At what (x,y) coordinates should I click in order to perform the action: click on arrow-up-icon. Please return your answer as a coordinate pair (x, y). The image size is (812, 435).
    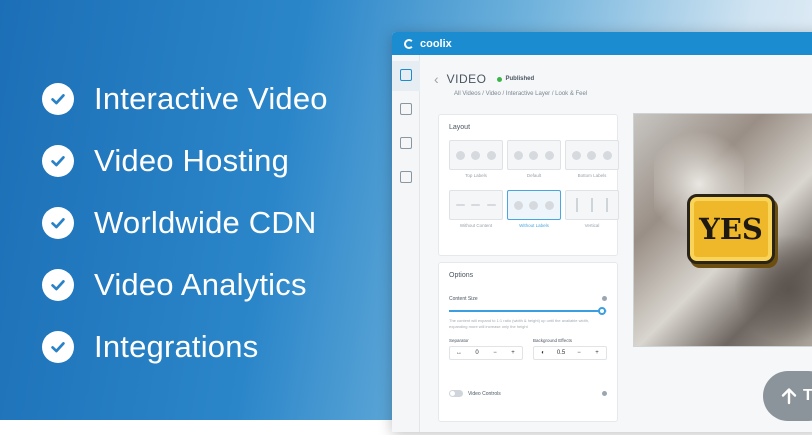
    Looking at the image, I should click on (789, 396).